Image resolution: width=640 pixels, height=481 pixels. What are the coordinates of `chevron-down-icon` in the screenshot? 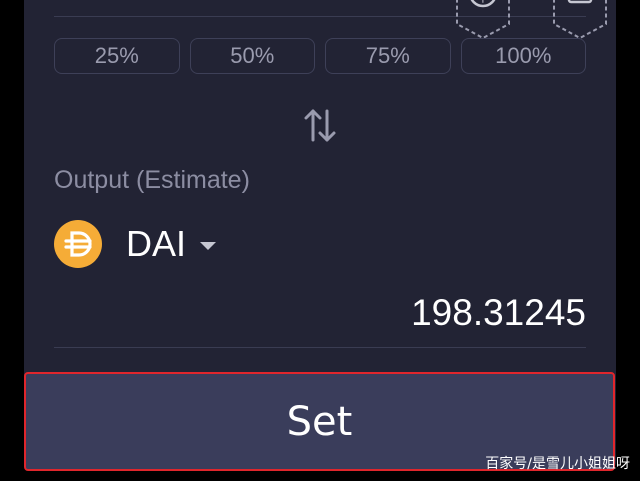 It's located at (208, 246).